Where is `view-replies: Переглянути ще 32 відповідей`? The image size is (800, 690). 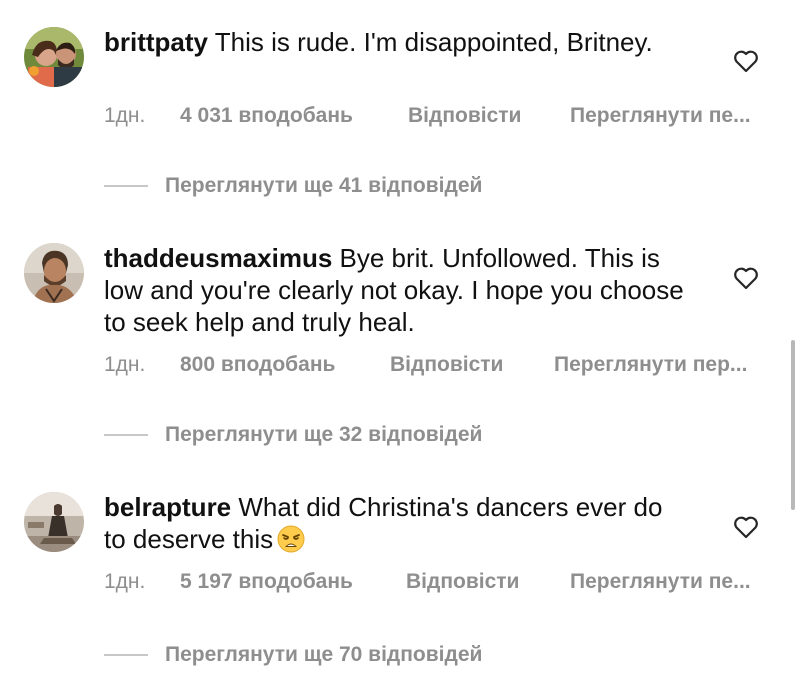
view-replies: Переглянути ще 32 відповідей is located at coordinates (329, 435).